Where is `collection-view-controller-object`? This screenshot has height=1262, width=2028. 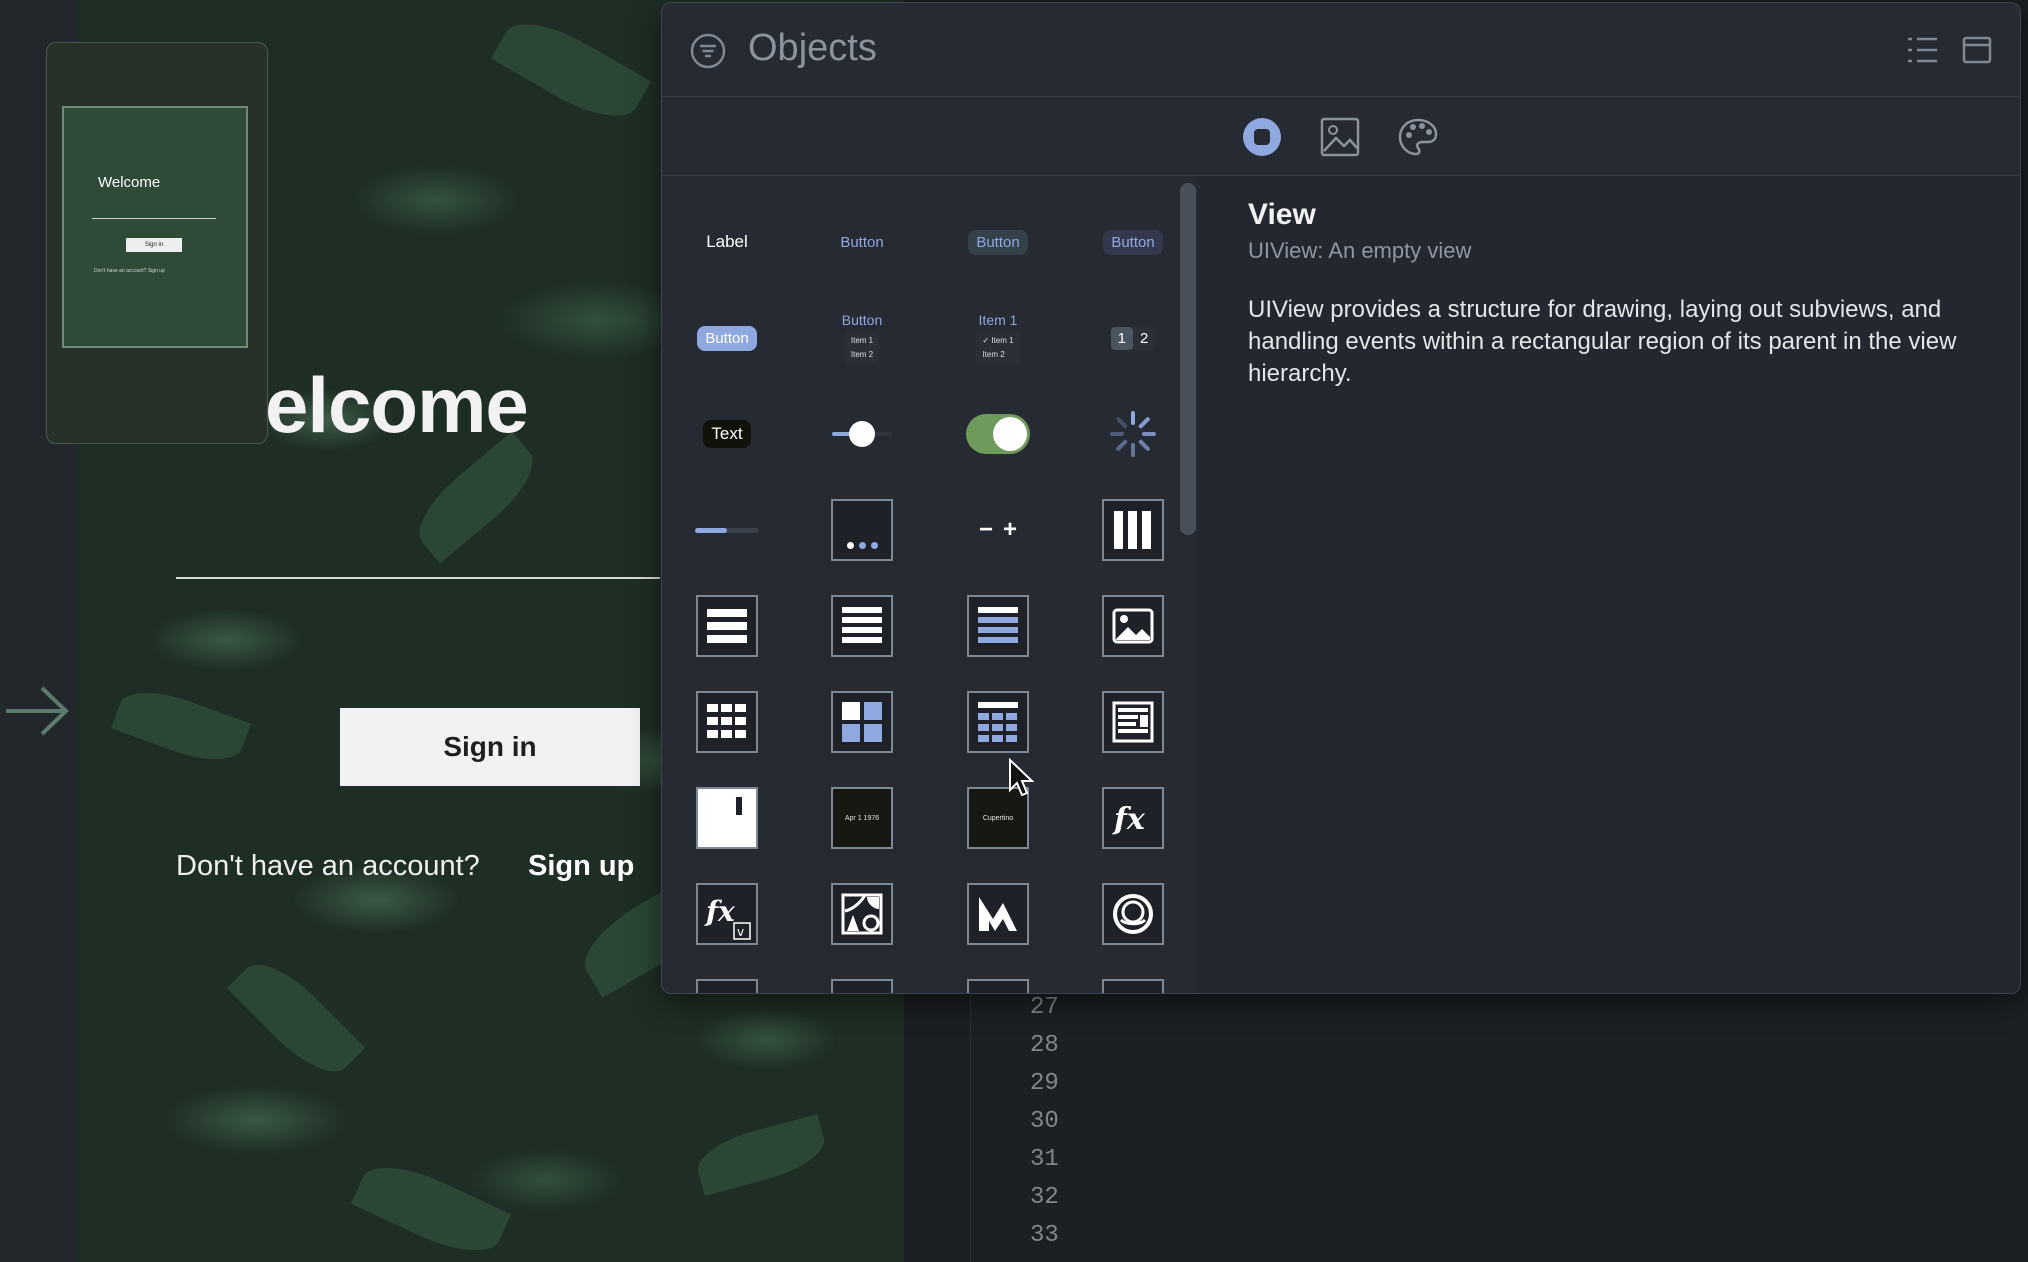
collection-view-controller-object is located at coordinates (998, 722).